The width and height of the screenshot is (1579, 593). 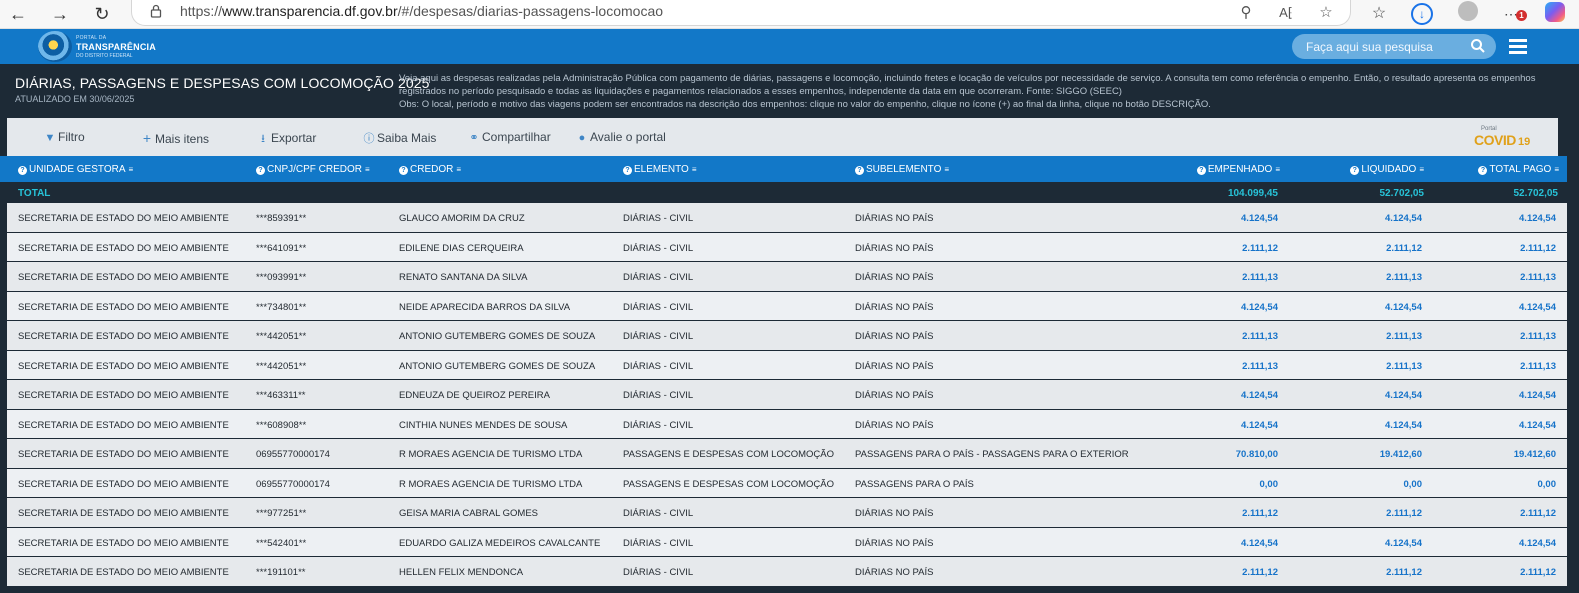 What do you see at coordinates (1413, 484) in the screenshot?
I see `cell-liquidado: 0,00` at bounding box center [1413, 484].